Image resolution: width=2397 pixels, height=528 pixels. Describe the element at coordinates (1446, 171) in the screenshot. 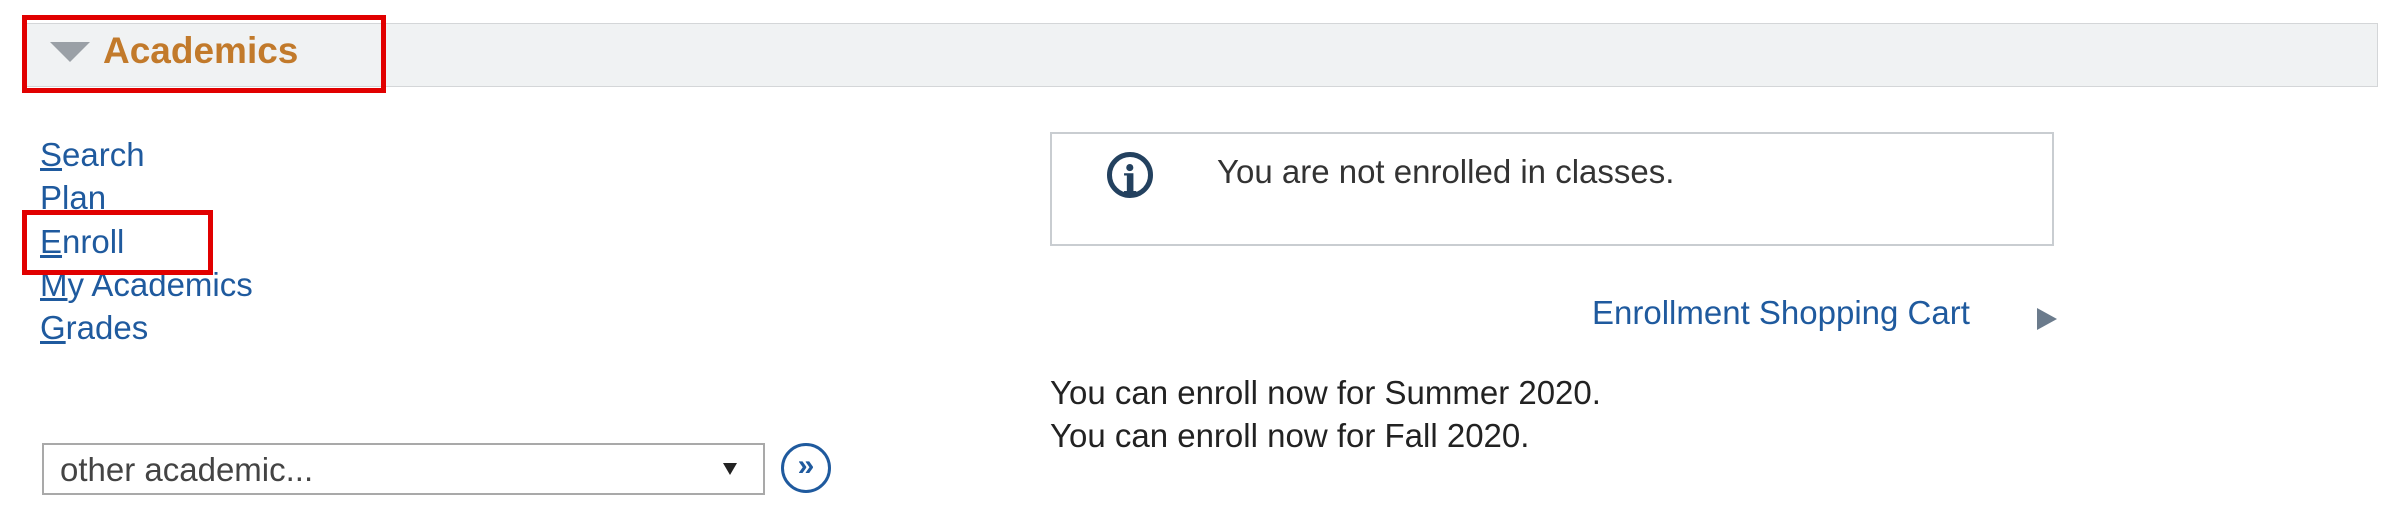

I see `not-enrolled-message: You are not enrolled in classes.` at that location.